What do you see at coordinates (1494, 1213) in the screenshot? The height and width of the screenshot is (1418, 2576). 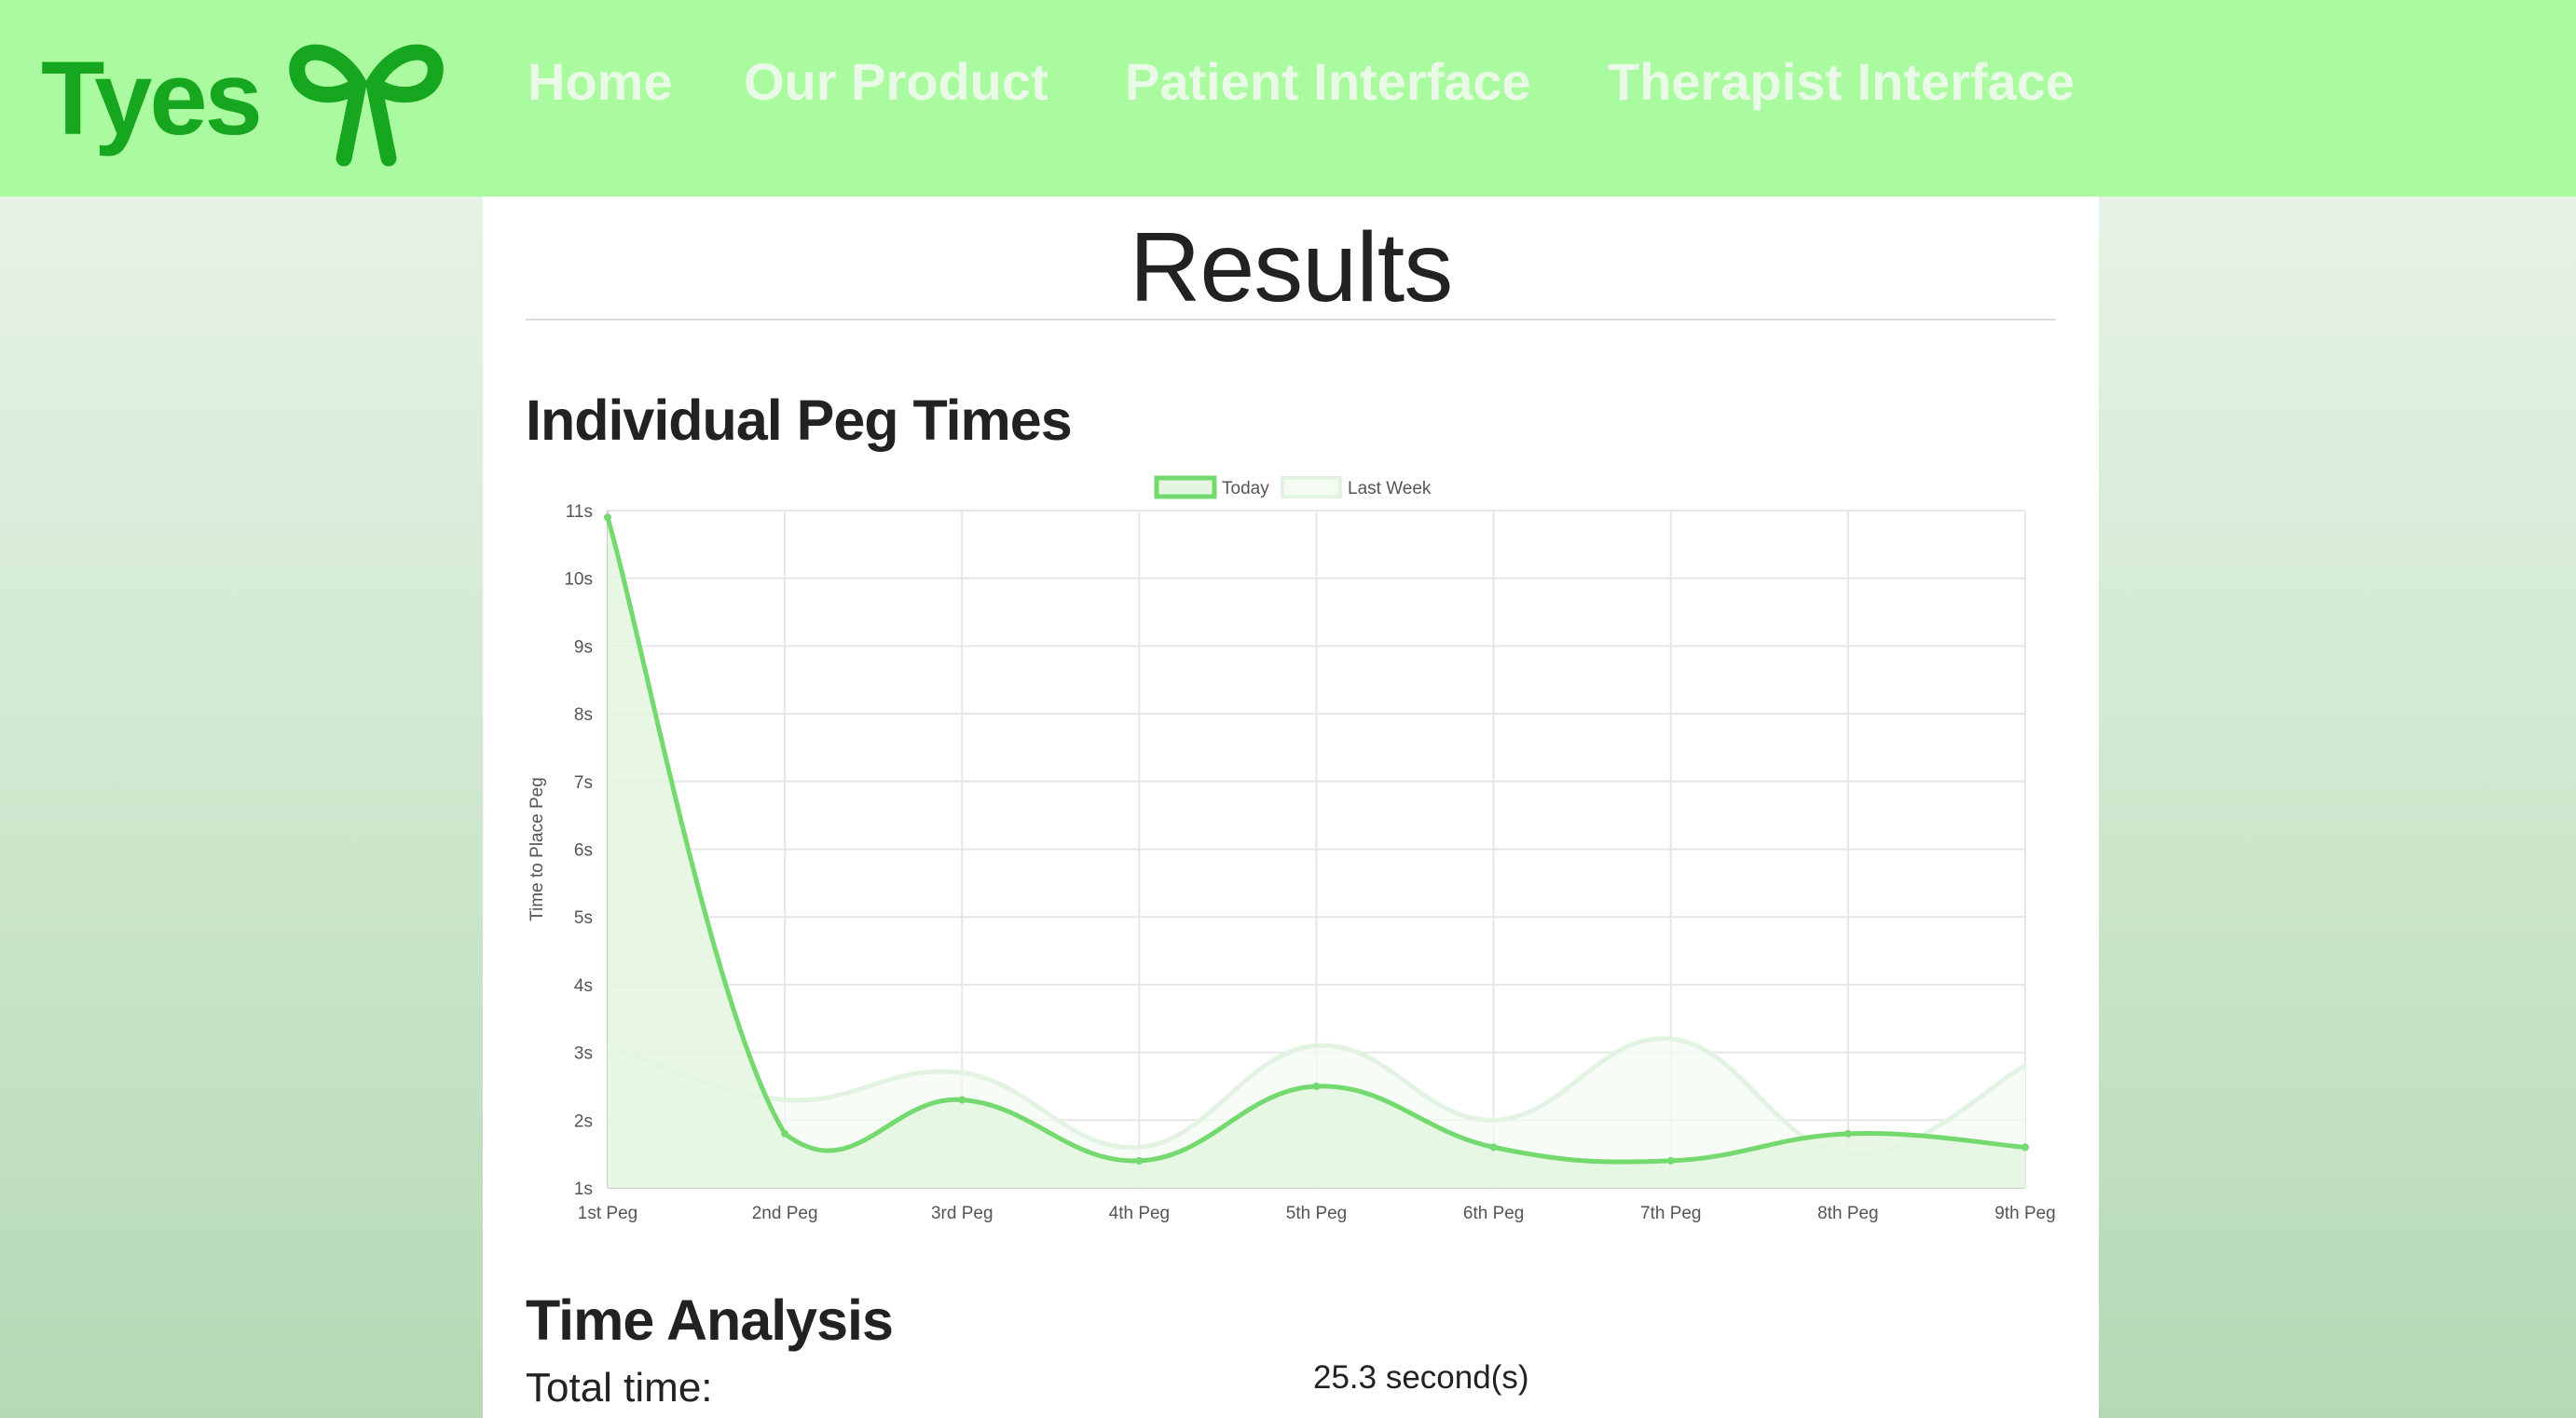 I see `x-tick-label: 6th Peg` at bounding box center [1494, 1213].